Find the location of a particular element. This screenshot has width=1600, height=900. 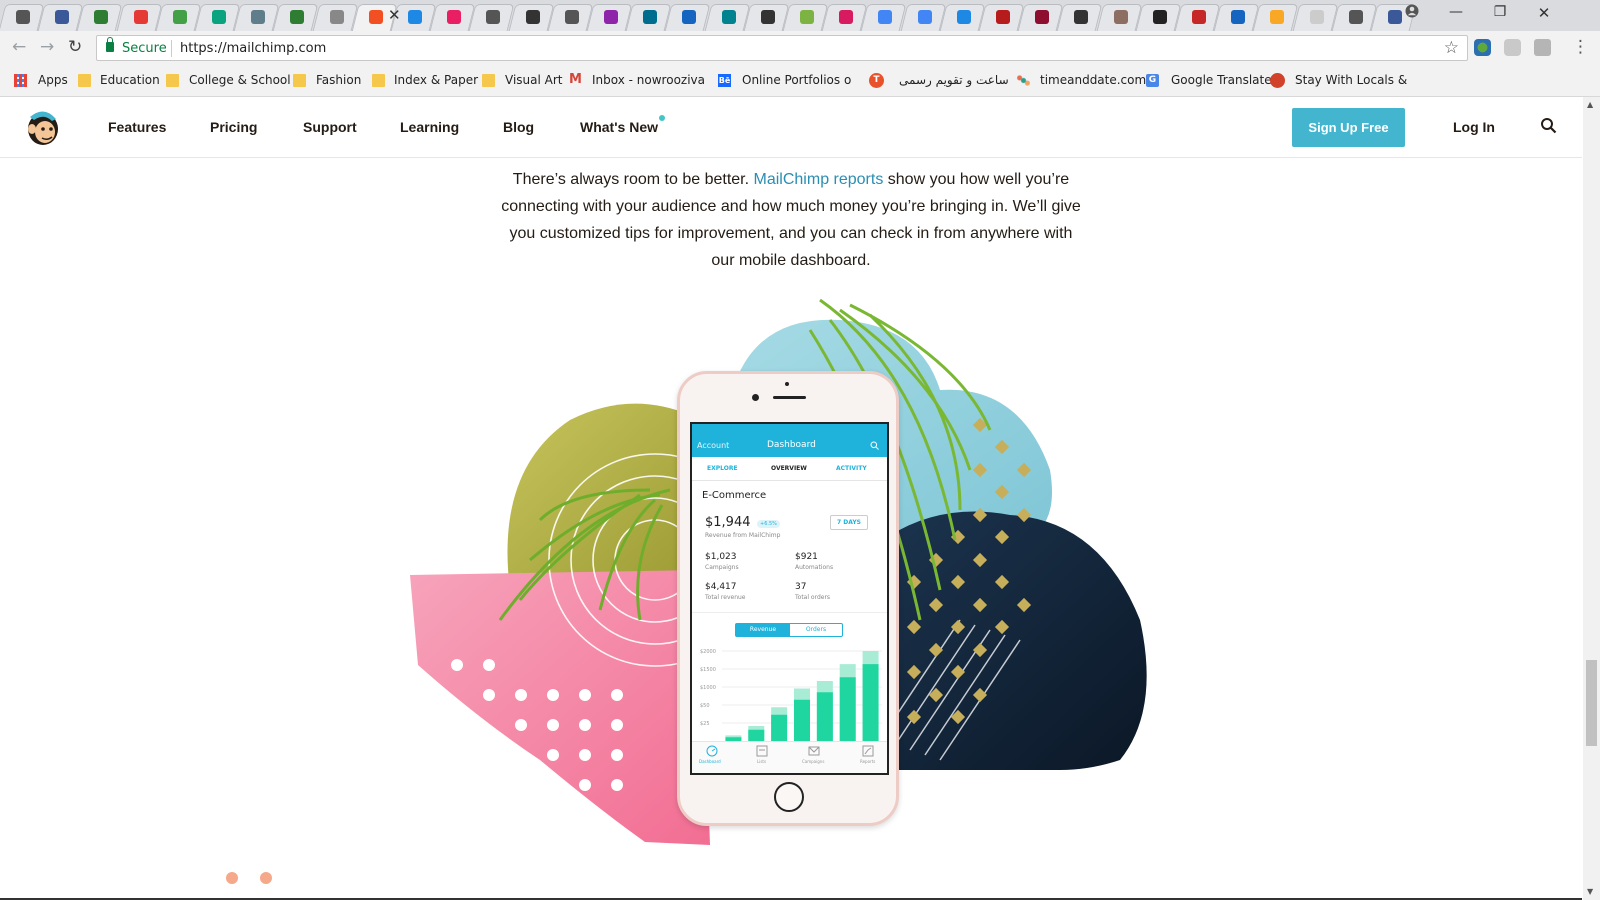

address-bar: Secure https://mailchimp.com ☆ is located at coordinates (782, 48).